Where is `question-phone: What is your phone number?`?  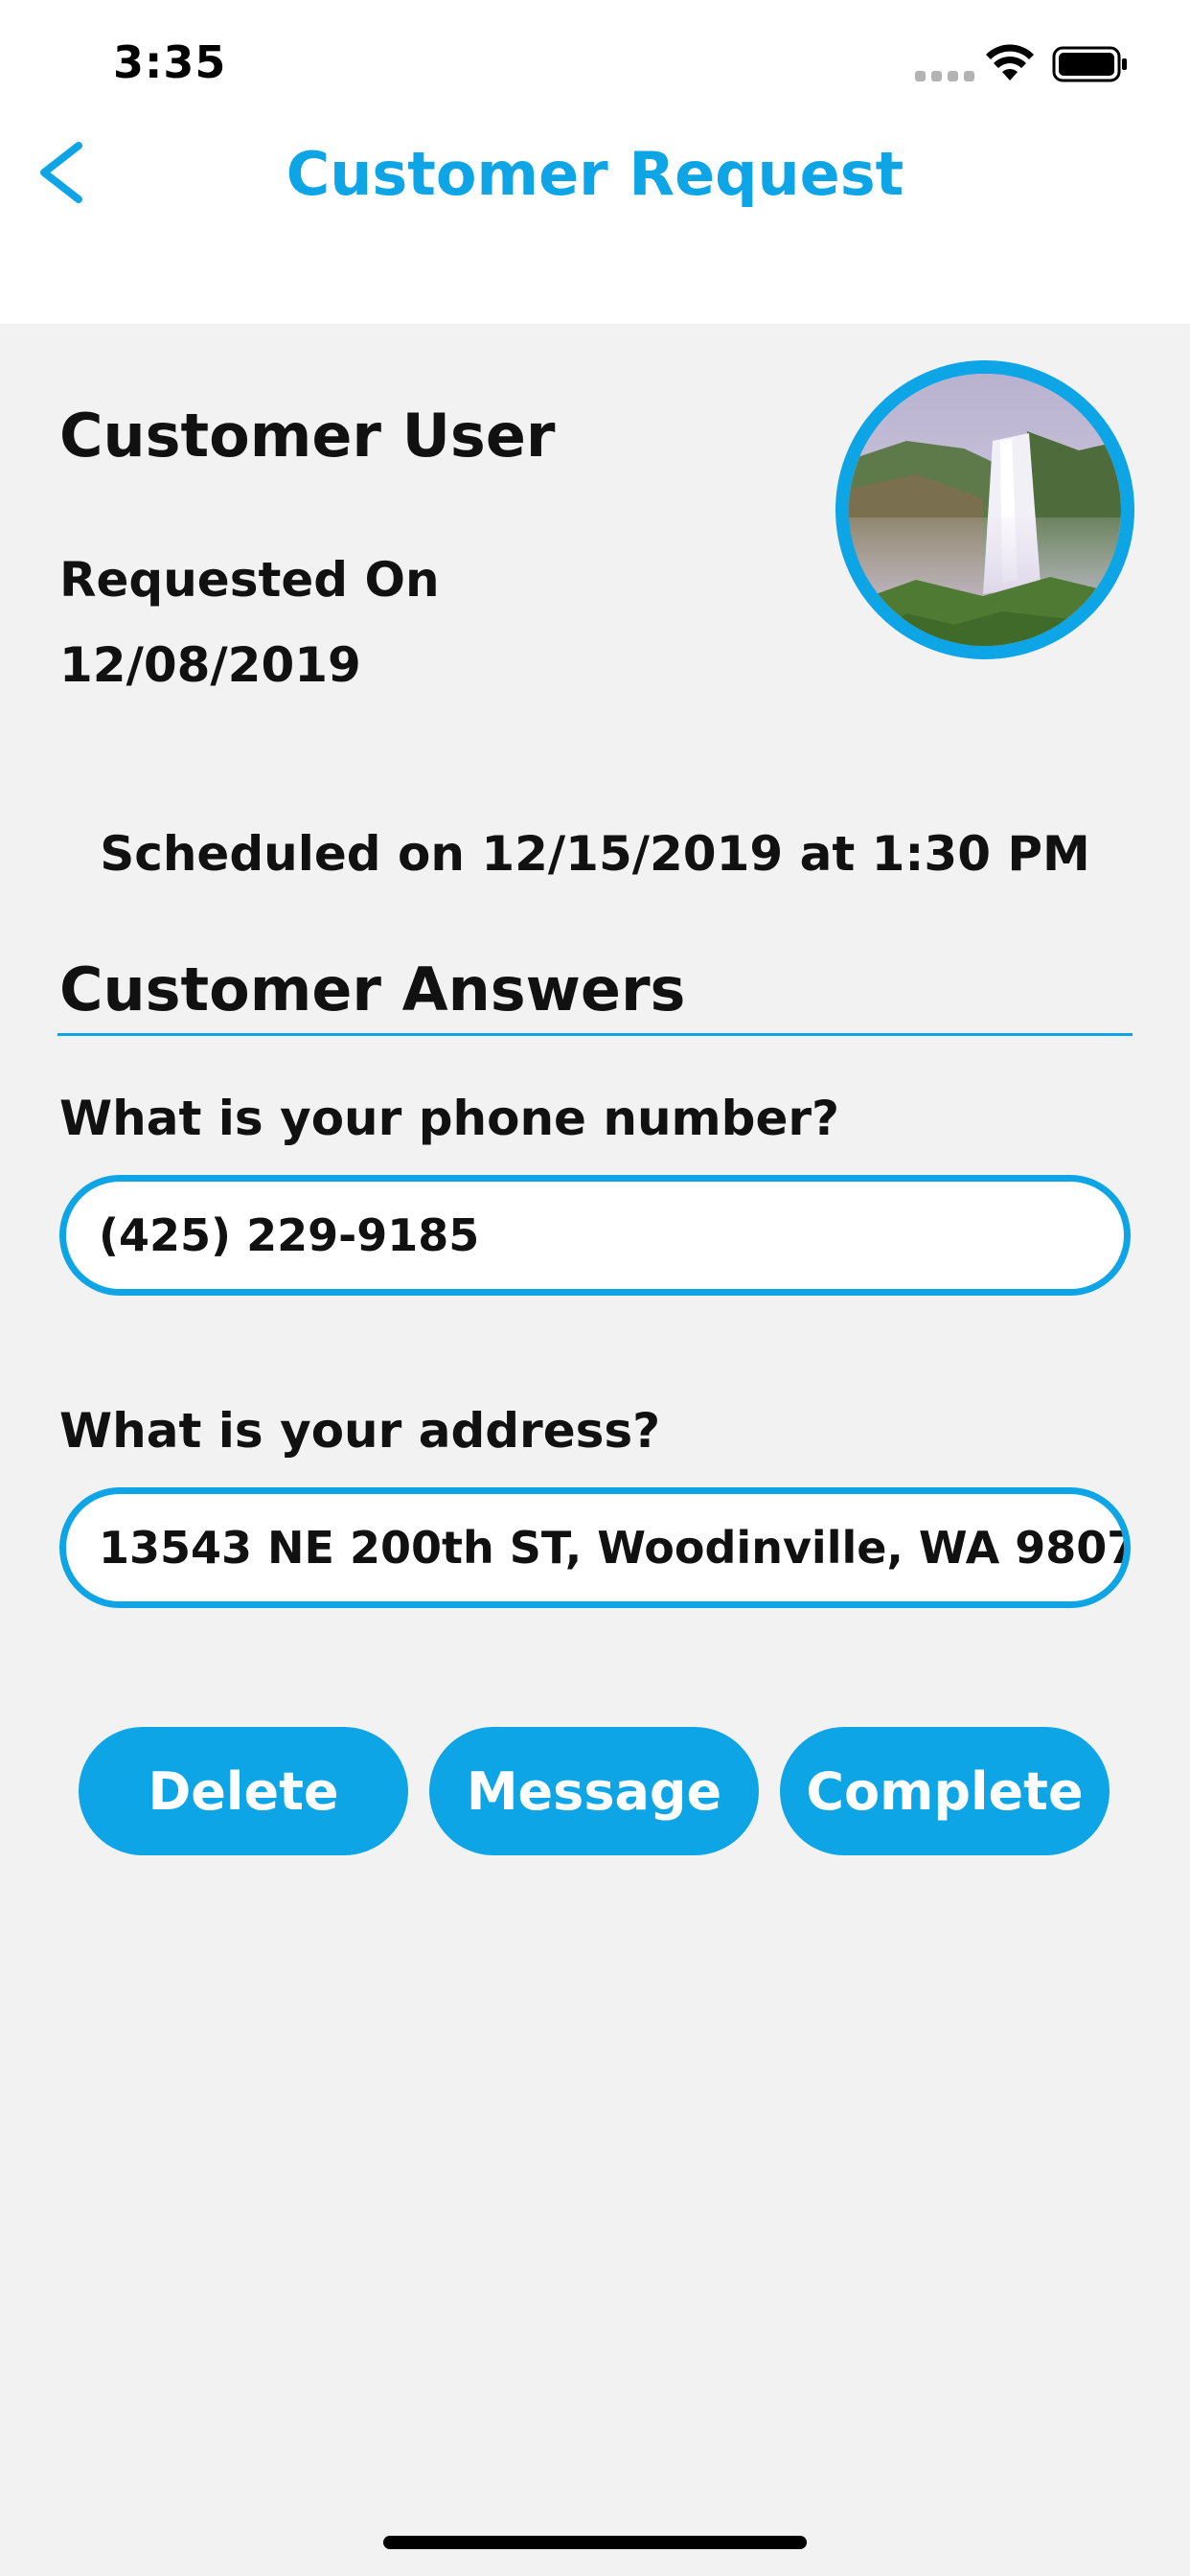 question-phone: What is your phone number? is located at coordinates (450, 1118).